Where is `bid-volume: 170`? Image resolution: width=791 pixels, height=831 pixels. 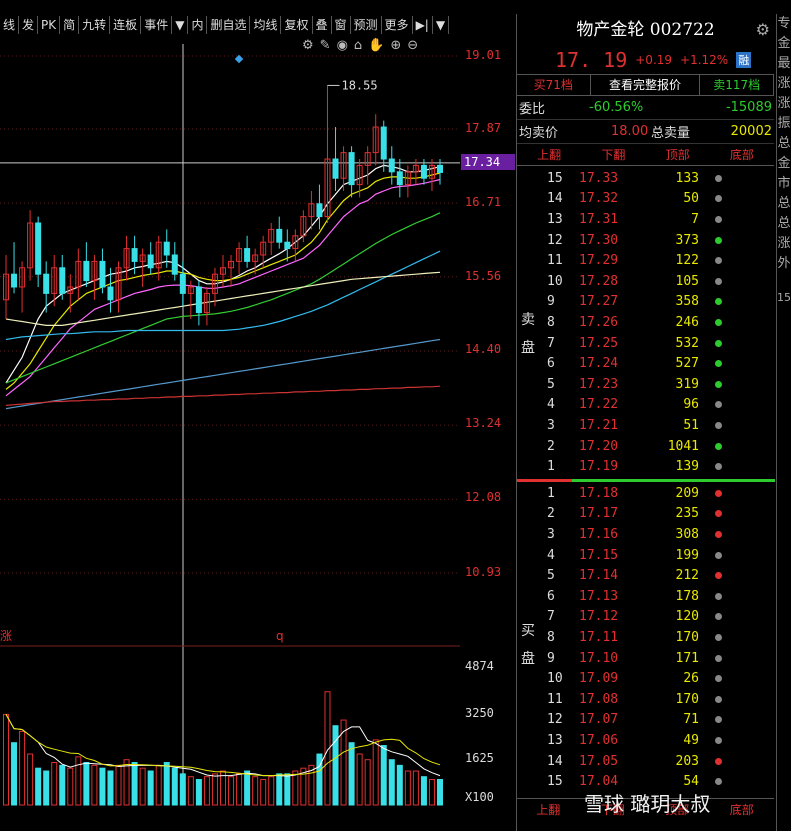
bid-volume: 170 is located at coordinates (687, 637).